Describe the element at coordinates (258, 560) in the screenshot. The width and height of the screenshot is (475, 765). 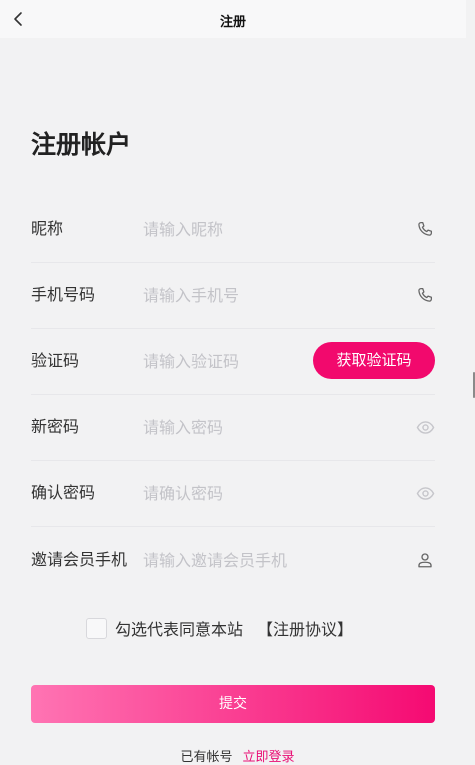
I see `inviter-phone-input` at that location.